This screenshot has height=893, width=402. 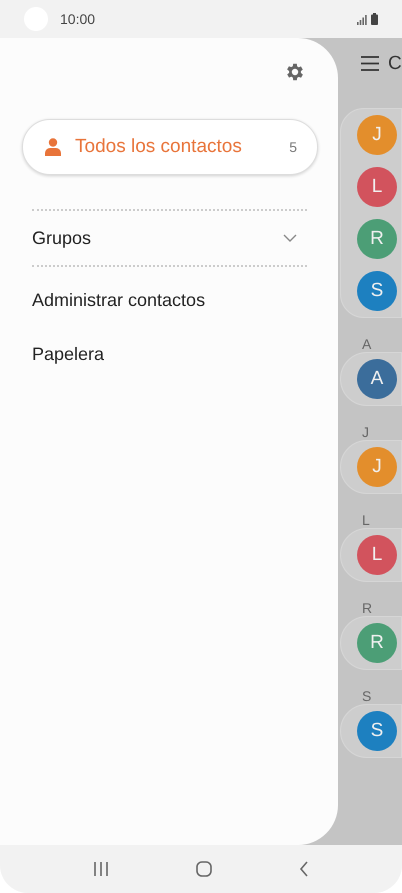 I want to click on drawer-menu-item: Papelera, so click(x=164, y=354).